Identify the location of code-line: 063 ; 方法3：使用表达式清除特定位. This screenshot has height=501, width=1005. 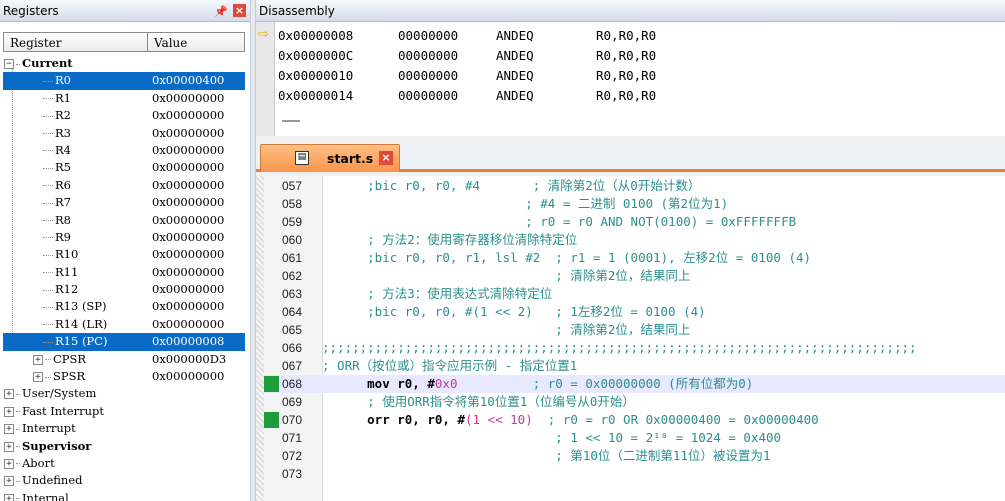
(634, 294).